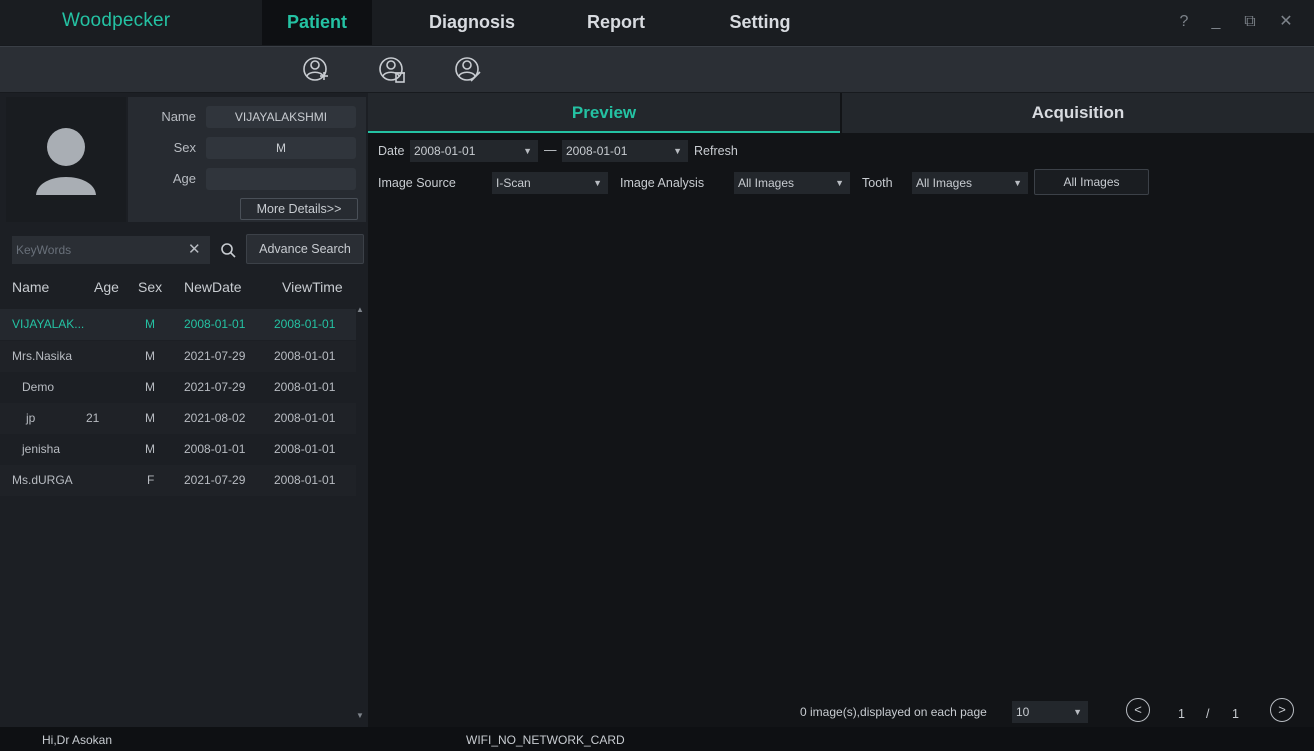 The image size is (1314, 751). Describe the element at coordinates (77, 740) in the screenshot. I see `user-greeting: Hi,Dr Asokan` at that location.